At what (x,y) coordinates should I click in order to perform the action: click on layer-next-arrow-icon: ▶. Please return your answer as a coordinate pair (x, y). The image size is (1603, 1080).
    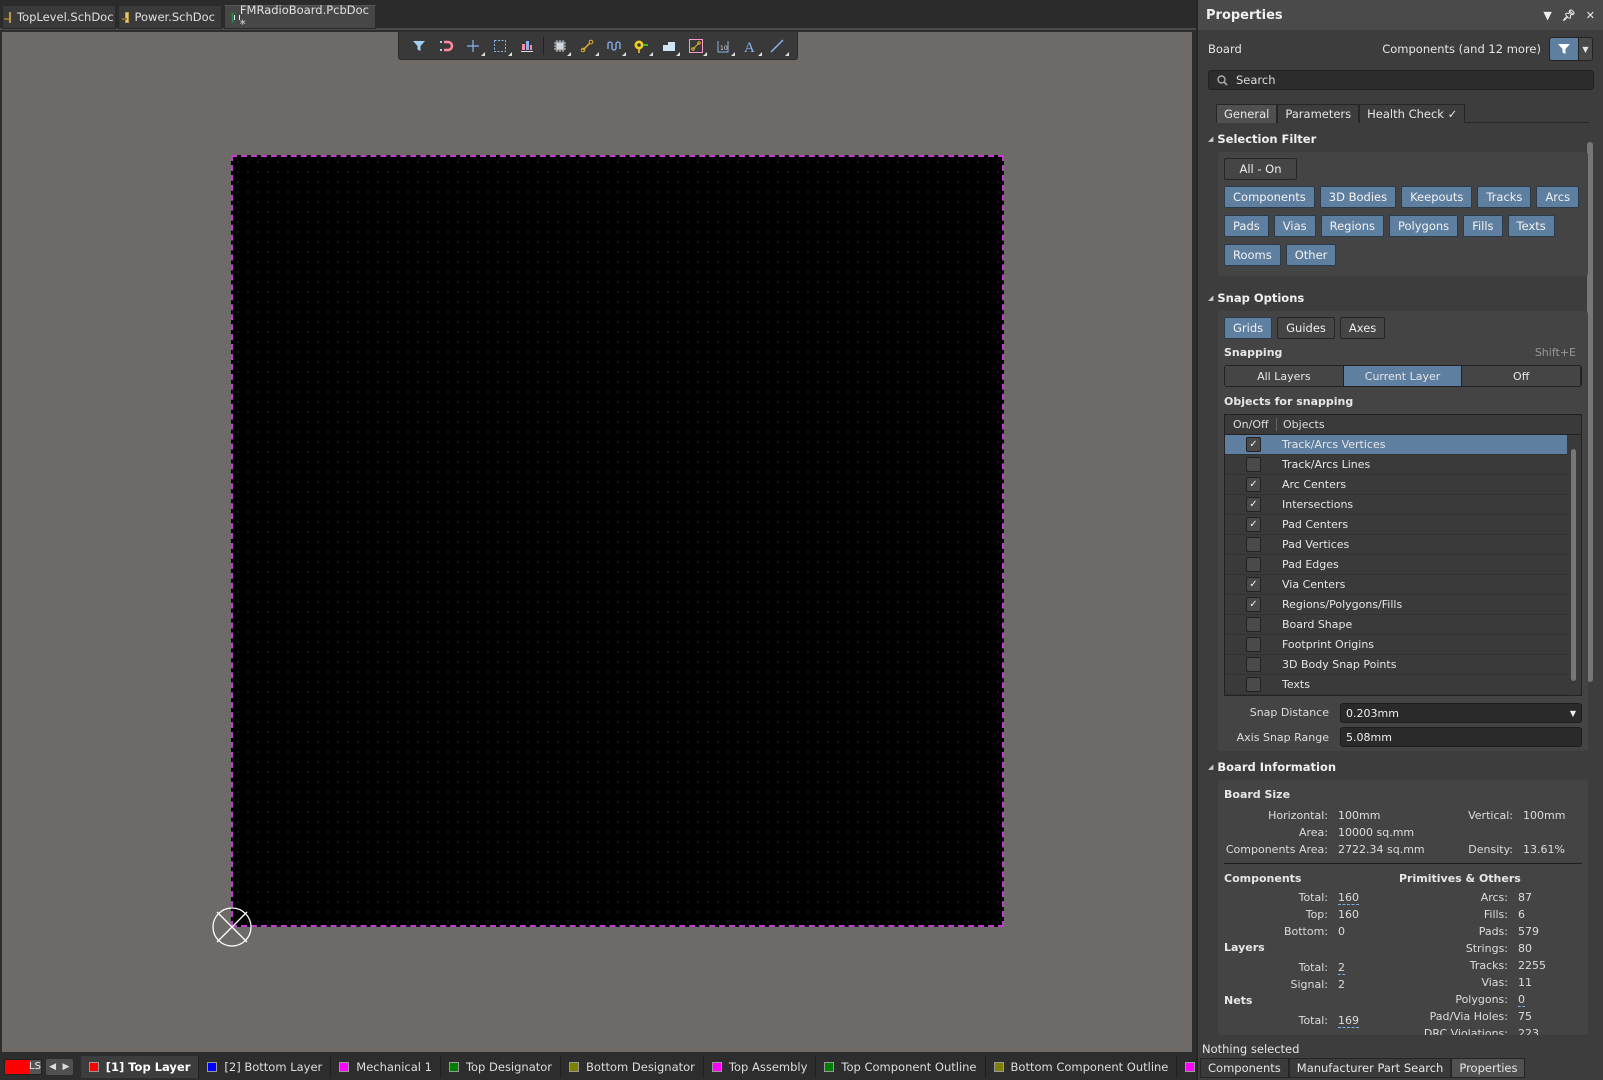
    Looking at the image, I should click on (66, 1067).